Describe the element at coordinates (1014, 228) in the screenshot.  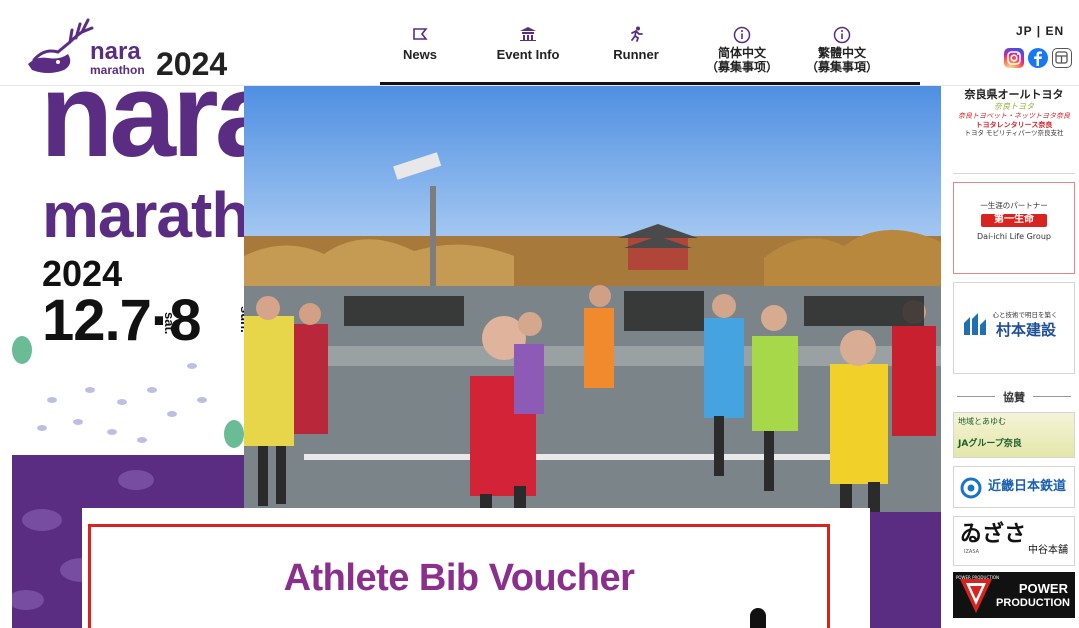
I see `sponsor-daiichi-life: 一生涯のパートナー 第一生命 Dai-ichi Life Group` at that location.